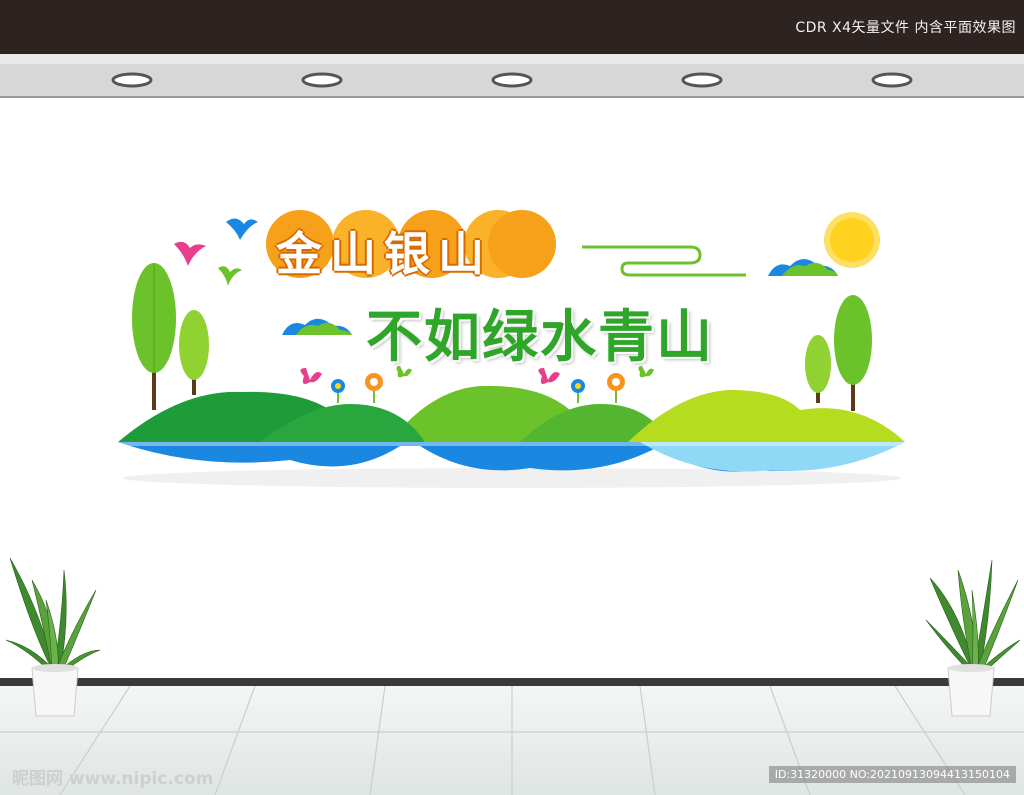 The width and height of the screenshot is (1024, 795). What do you see at coordinates (311, 376) in the screenshot?
I see `butterfly-icon` at bounding box center [311, 376].